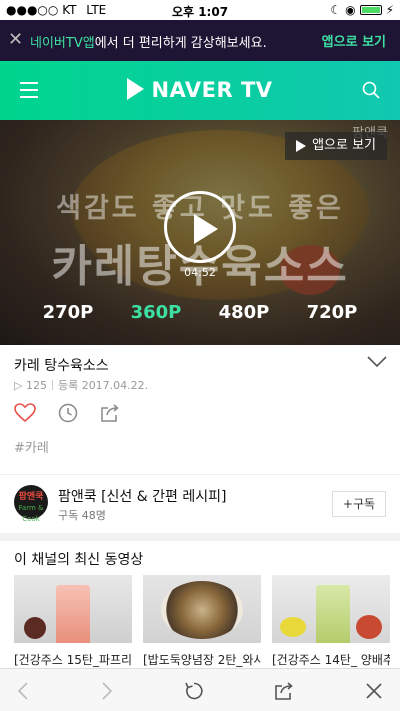 Image resolution: width=400 pixels, height=711 pixels. I want to click on status-icons: ☾ ◉ ⚡, so click(362, 10).